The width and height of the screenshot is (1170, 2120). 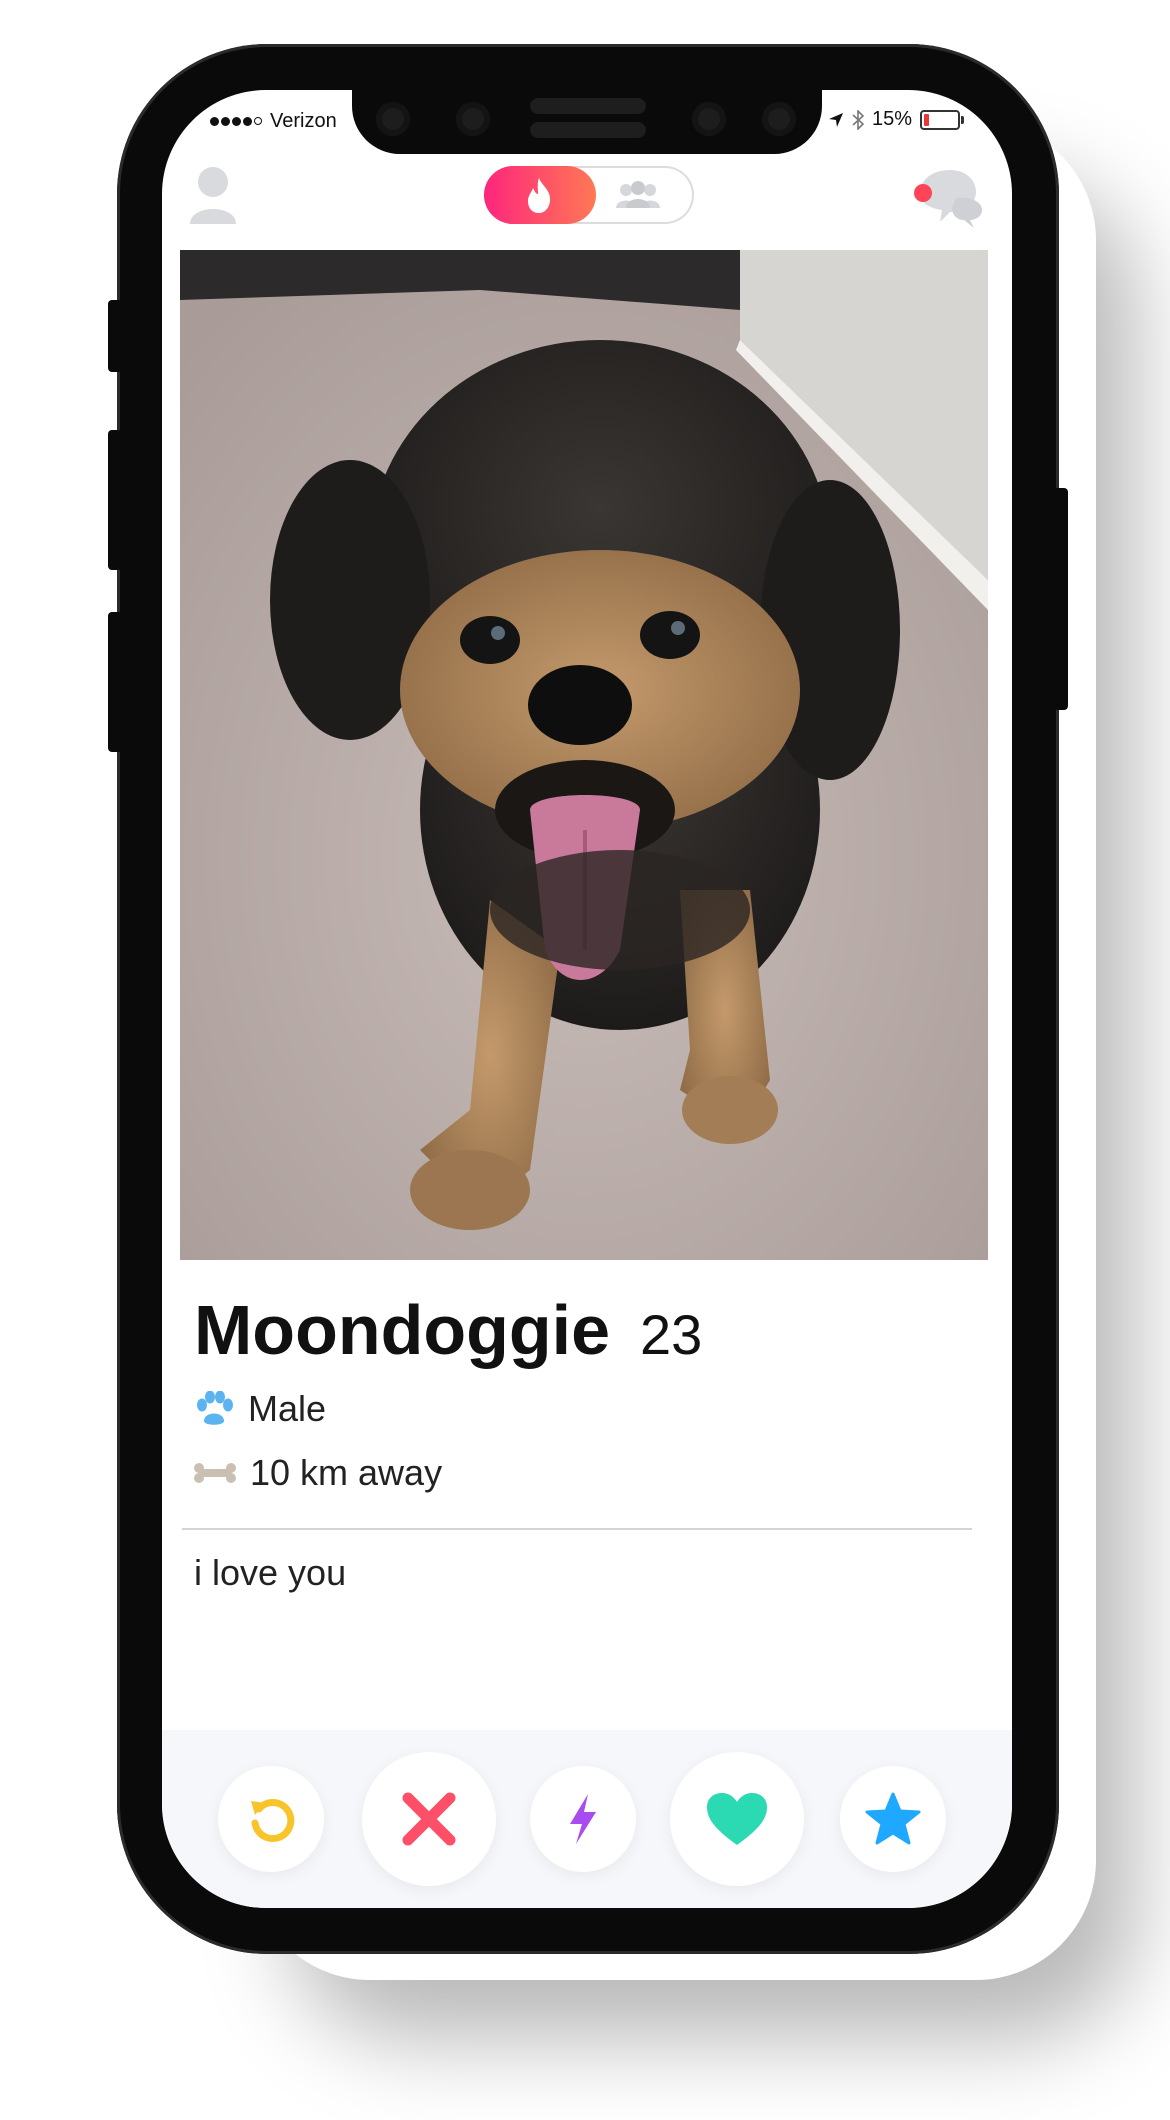 I want to click on profile-bio: i love you, so click(x=270, y=1572).